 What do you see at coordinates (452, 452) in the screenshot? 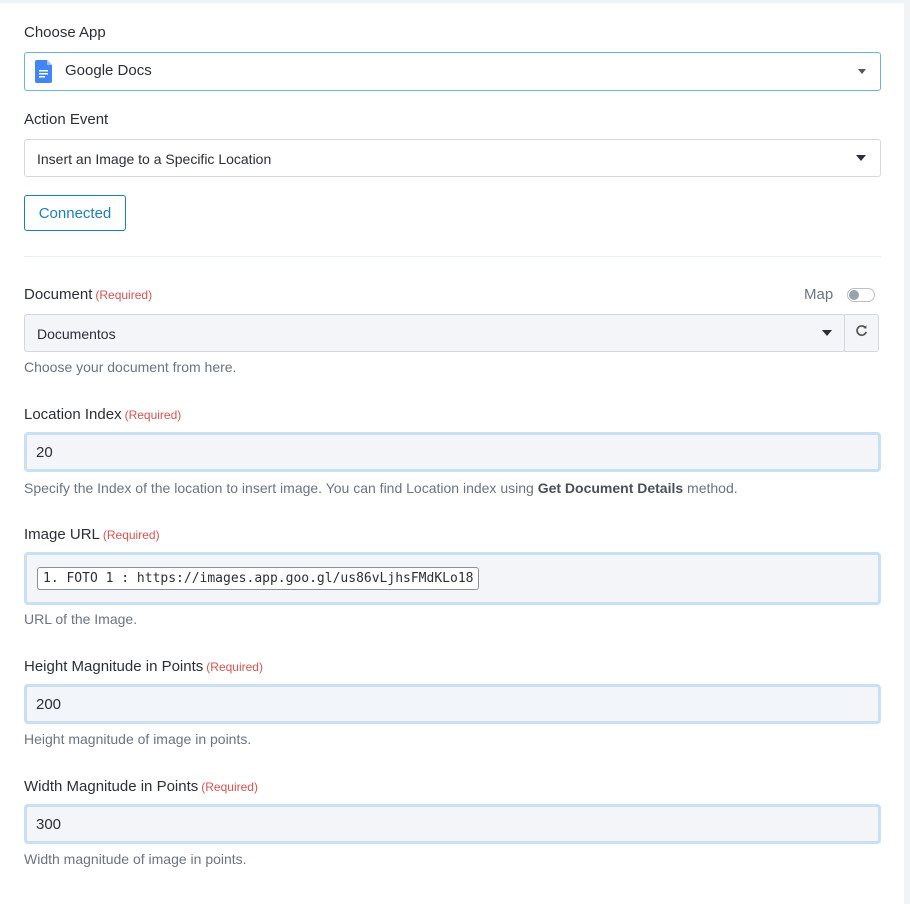
I see `location-index-input: 20` at bounding box center [452, 452].